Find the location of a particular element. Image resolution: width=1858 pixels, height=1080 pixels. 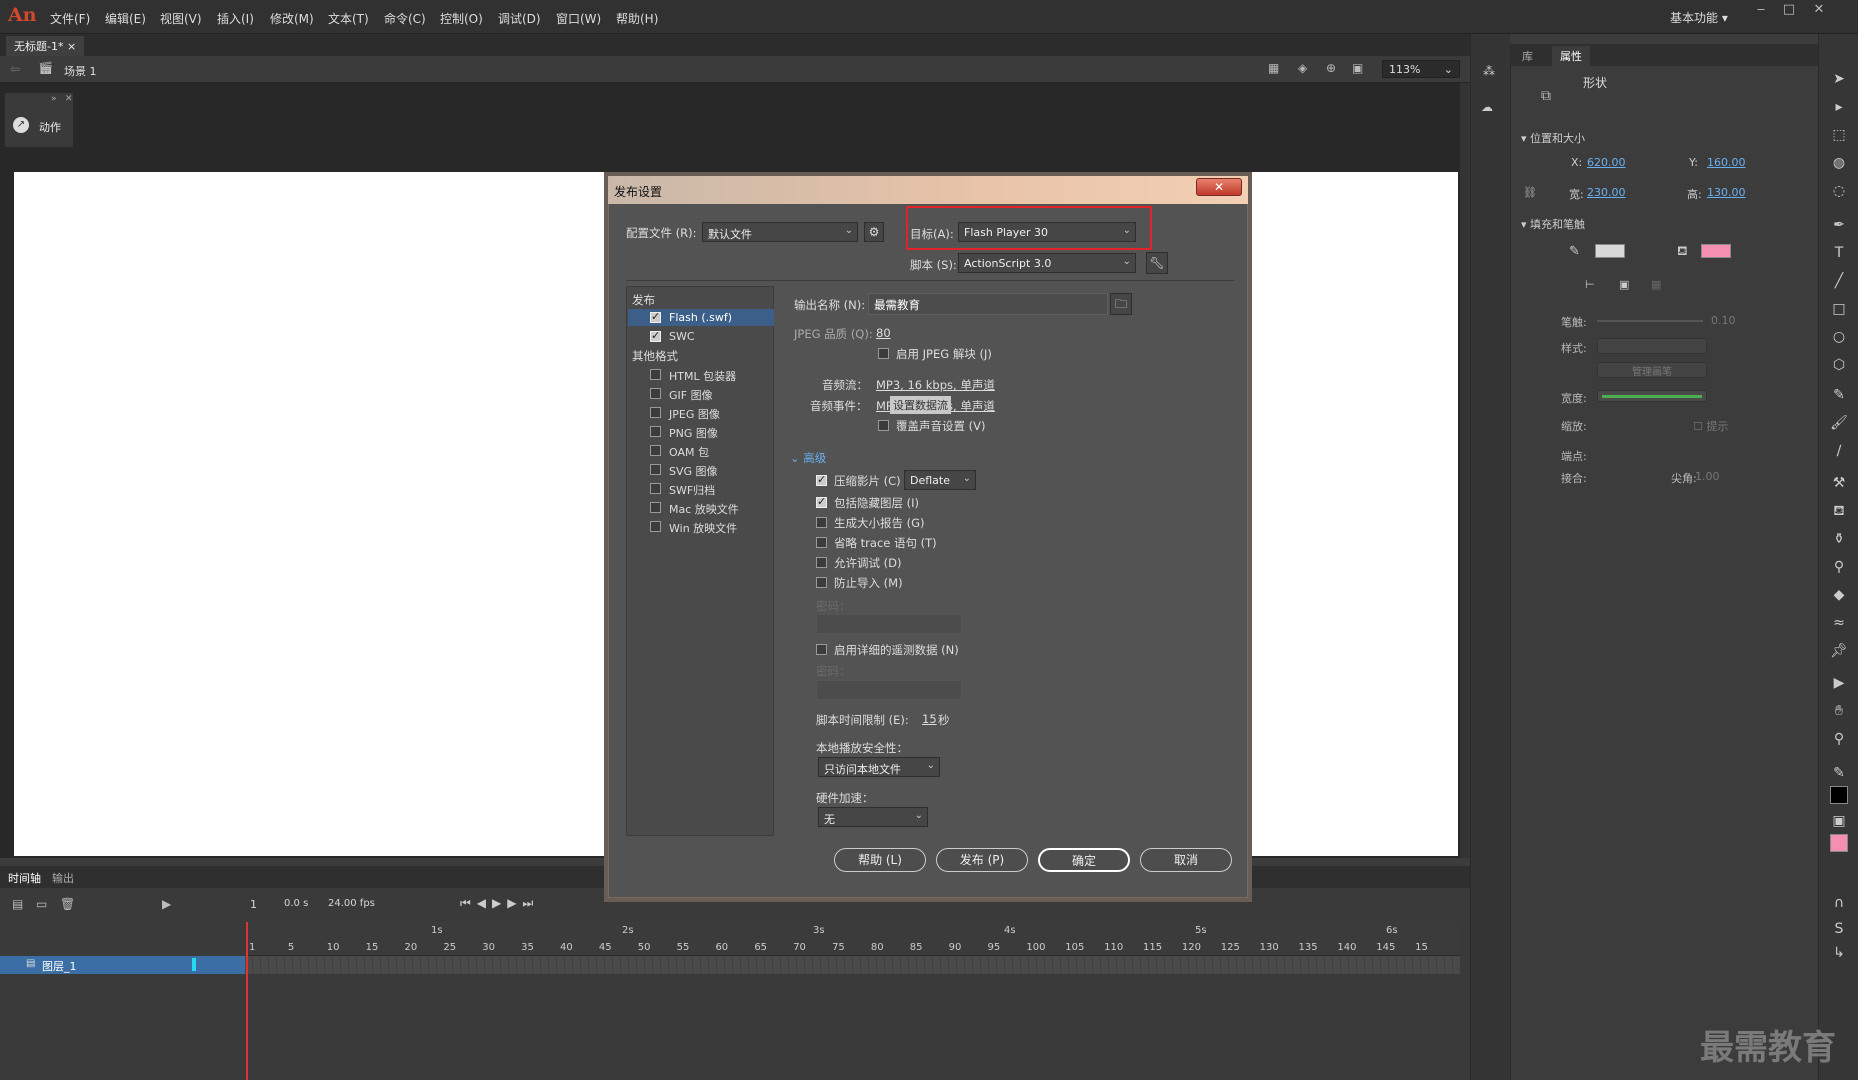

format-item: GIF 图像 is located at coordinates (701, 393).